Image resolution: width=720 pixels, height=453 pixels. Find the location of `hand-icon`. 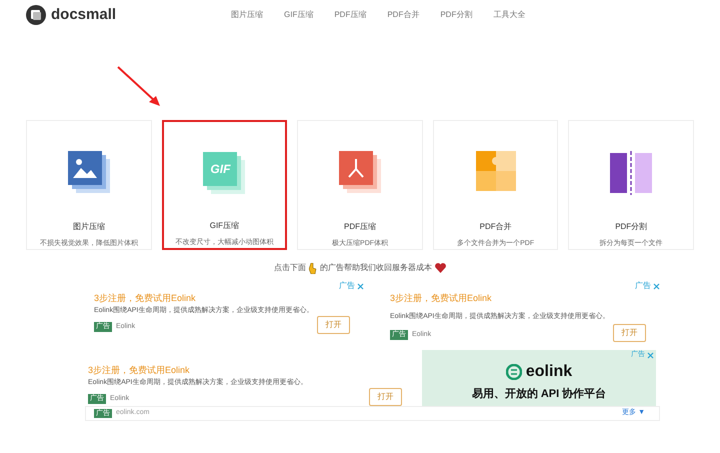

hand-icon is located at coordinates (313, 268).